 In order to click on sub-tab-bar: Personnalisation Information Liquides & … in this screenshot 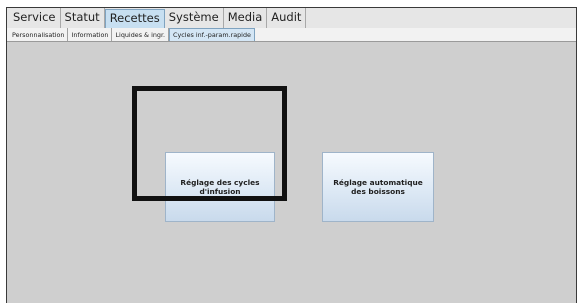, I will do `click(291, 35)`.